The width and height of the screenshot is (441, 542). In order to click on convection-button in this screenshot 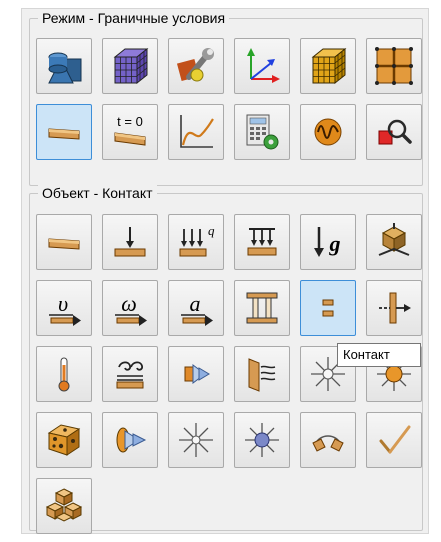, I will do `click(130, 374)`.